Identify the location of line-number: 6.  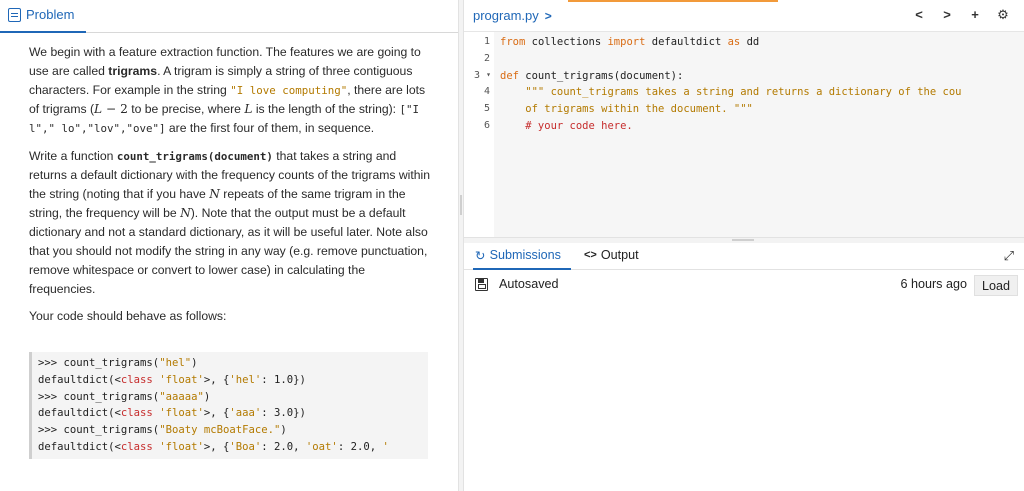
(486, 125).